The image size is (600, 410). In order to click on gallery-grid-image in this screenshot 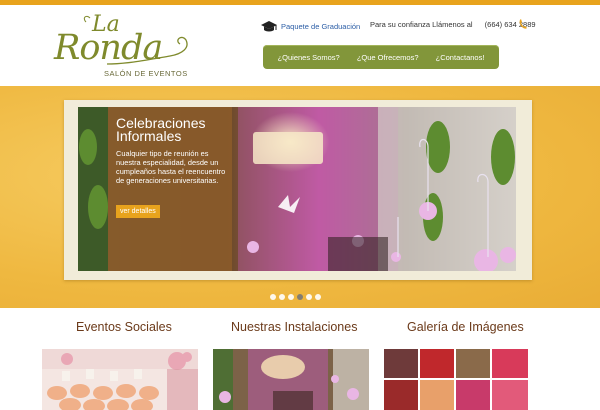, I will do `click(456, 379)`.